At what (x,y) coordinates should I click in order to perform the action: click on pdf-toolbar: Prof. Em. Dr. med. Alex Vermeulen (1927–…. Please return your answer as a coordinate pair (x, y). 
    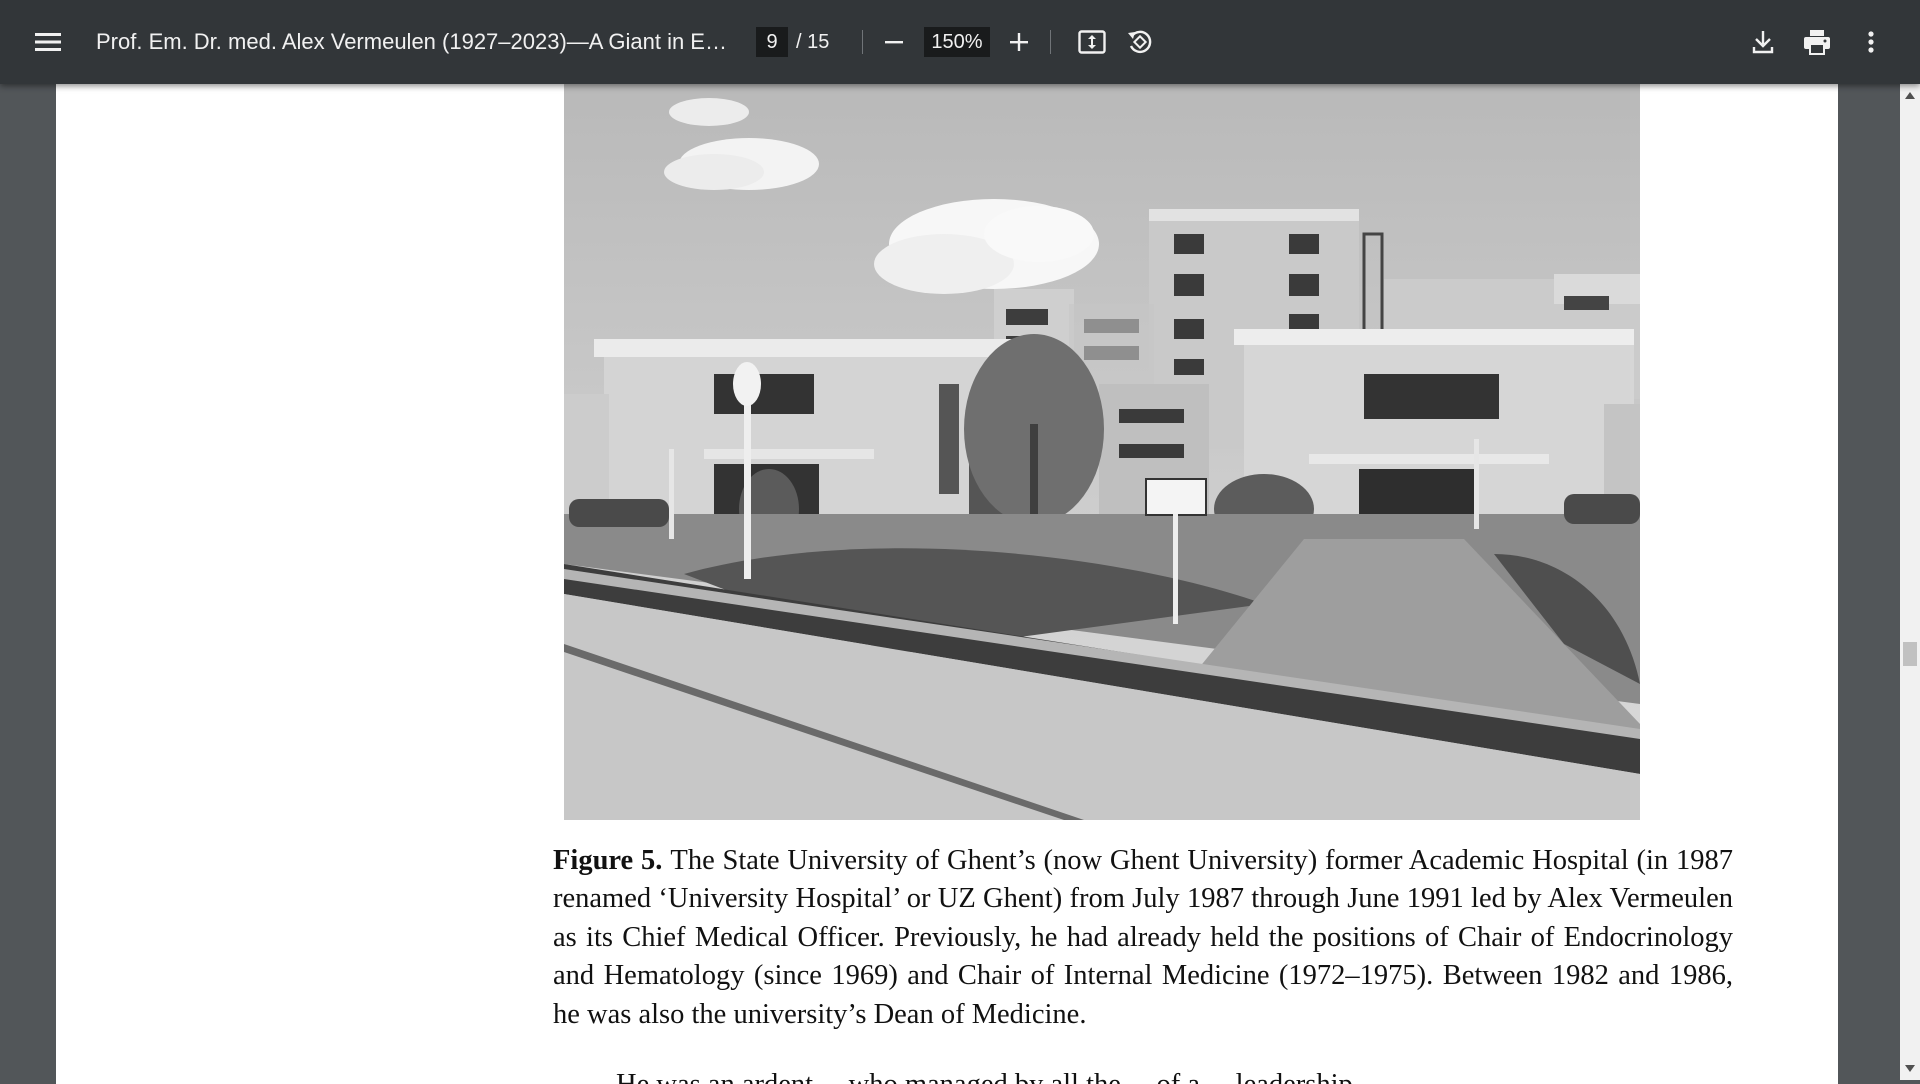
    Looking at the image, I should click on (960, 42).